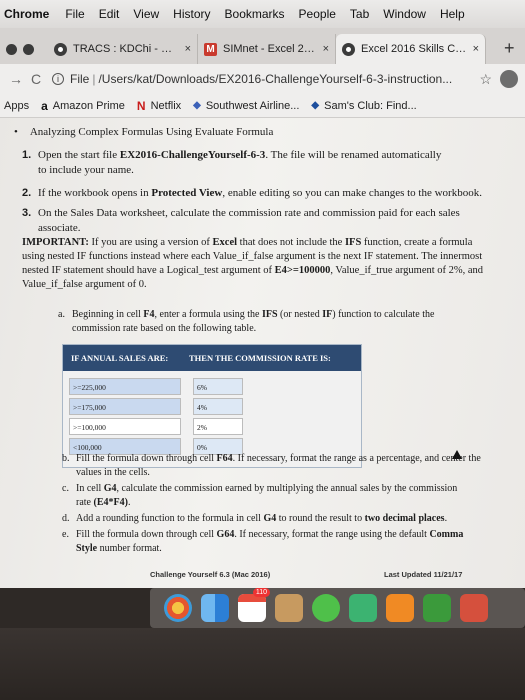 The width and height of the screenshot is (525, 700). Describe the element at coordinates (262, 664) in the screenshot. I see `desk-surface` at that location.